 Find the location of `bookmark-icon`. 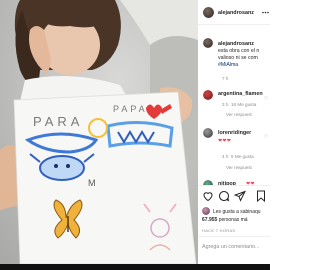

bookmark-icon is located at coordinates (261, 196).